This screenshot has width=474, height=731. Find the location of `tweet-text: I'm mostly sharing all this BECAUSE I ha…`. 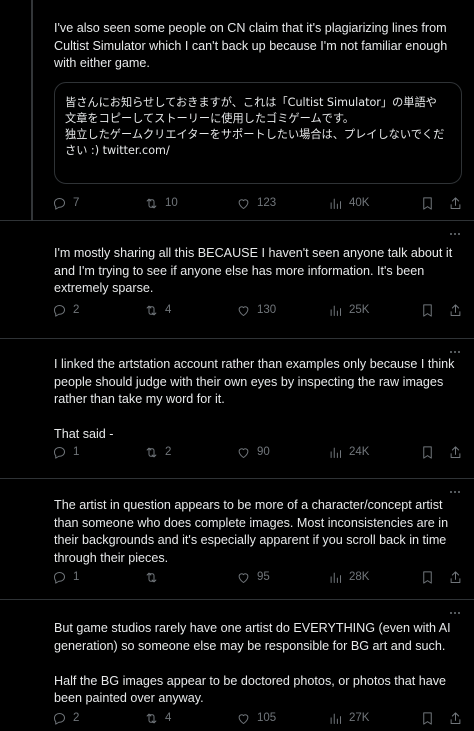

tweet-text: I'm mostly sharing all this BECAUSE I ha… is located at coordinates (255, 270).